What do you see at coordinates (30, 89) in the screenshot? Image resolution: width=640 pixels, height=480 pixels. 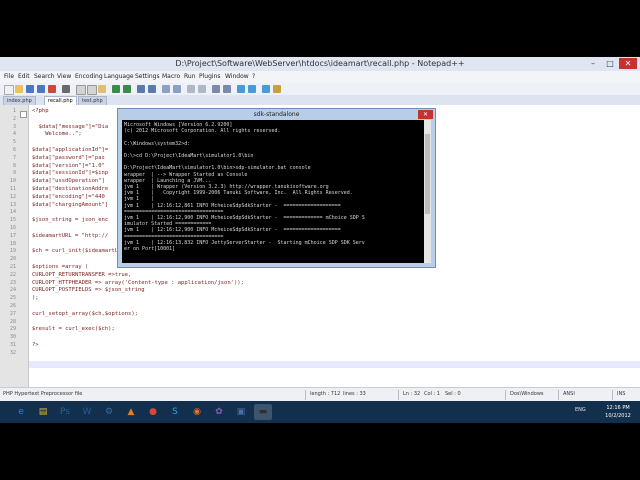 I see `save-icon` at bounding box center [30, 89].